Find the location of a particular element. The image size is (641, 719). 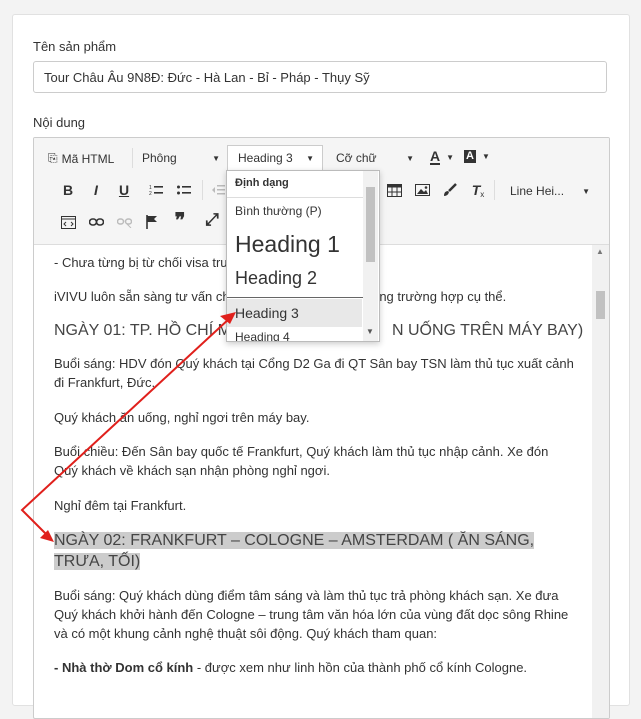

annotation-arrow is located at coordinates (128, 427).